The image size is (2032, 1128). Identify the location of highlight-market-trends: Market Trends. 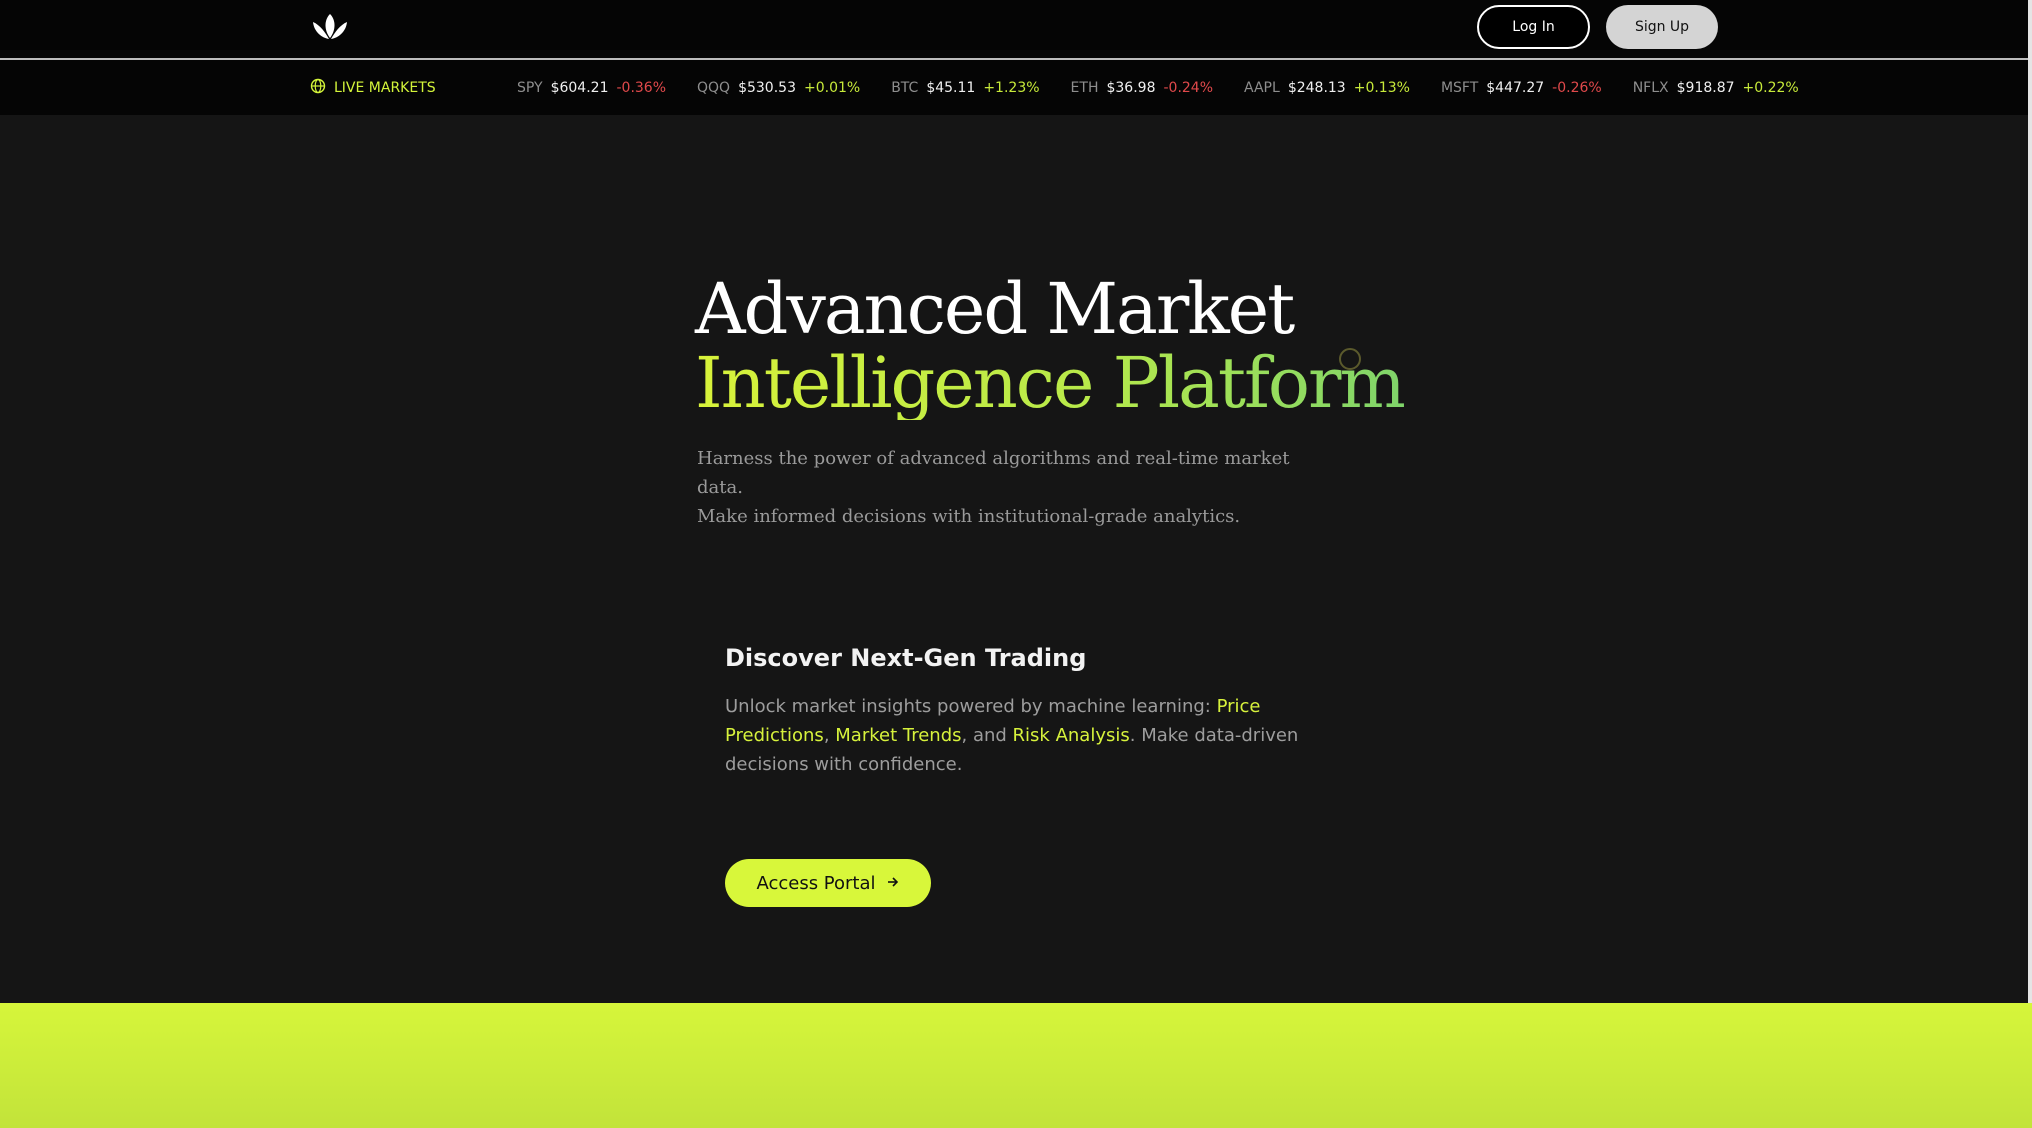
(898, 735).